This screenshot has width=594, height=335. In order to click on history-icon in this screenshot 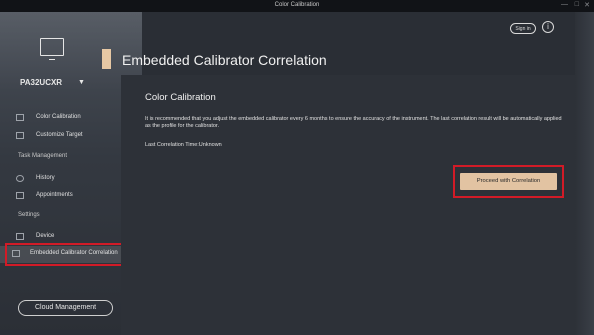, I will do `click(20, 178)`.